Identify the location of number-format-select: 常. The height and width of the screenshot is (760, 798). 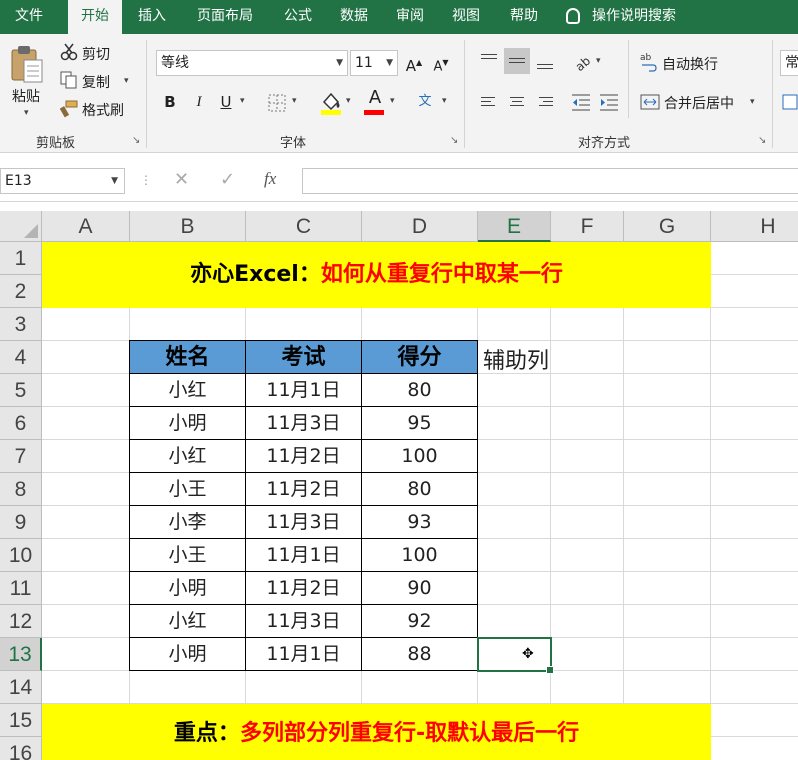
(789, 63).